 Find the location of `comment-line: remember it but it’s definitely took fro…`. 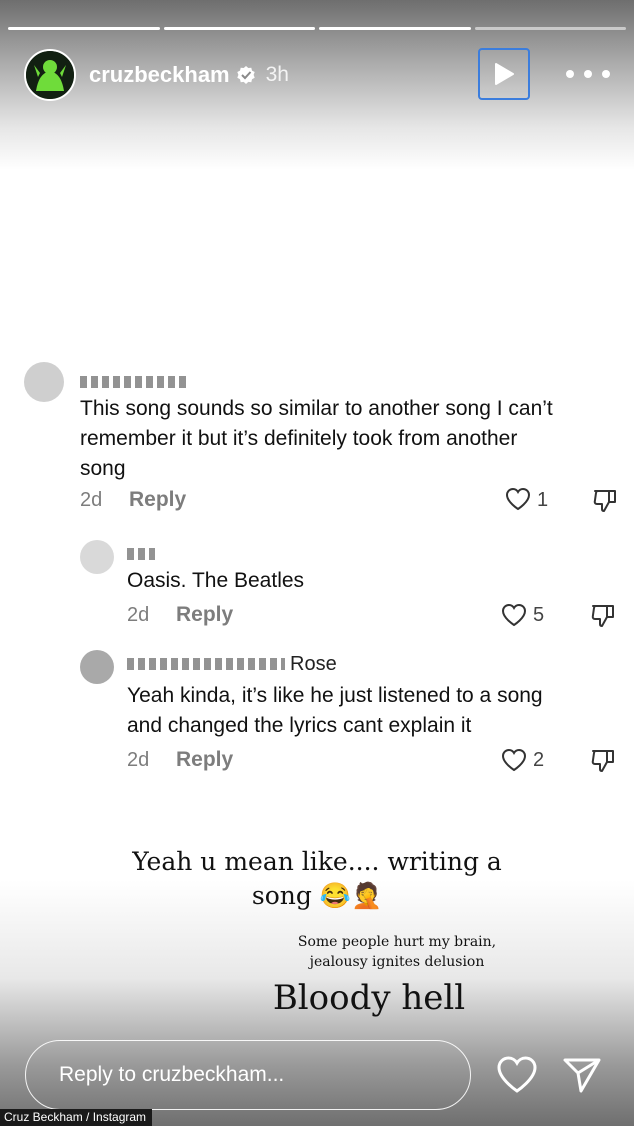

comment-line: remember it but it’s definitely took fro… is located at coordinates (299, 438).